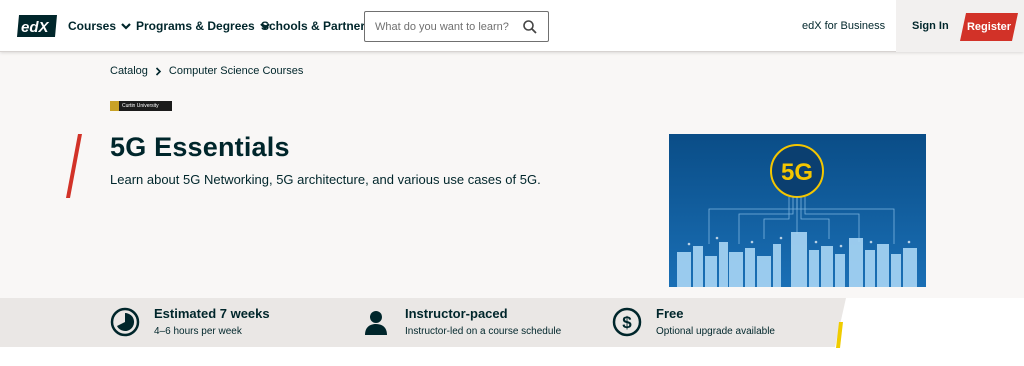 The image size is (1024, 366). I want to click on clock-icon, so click(125, 322).